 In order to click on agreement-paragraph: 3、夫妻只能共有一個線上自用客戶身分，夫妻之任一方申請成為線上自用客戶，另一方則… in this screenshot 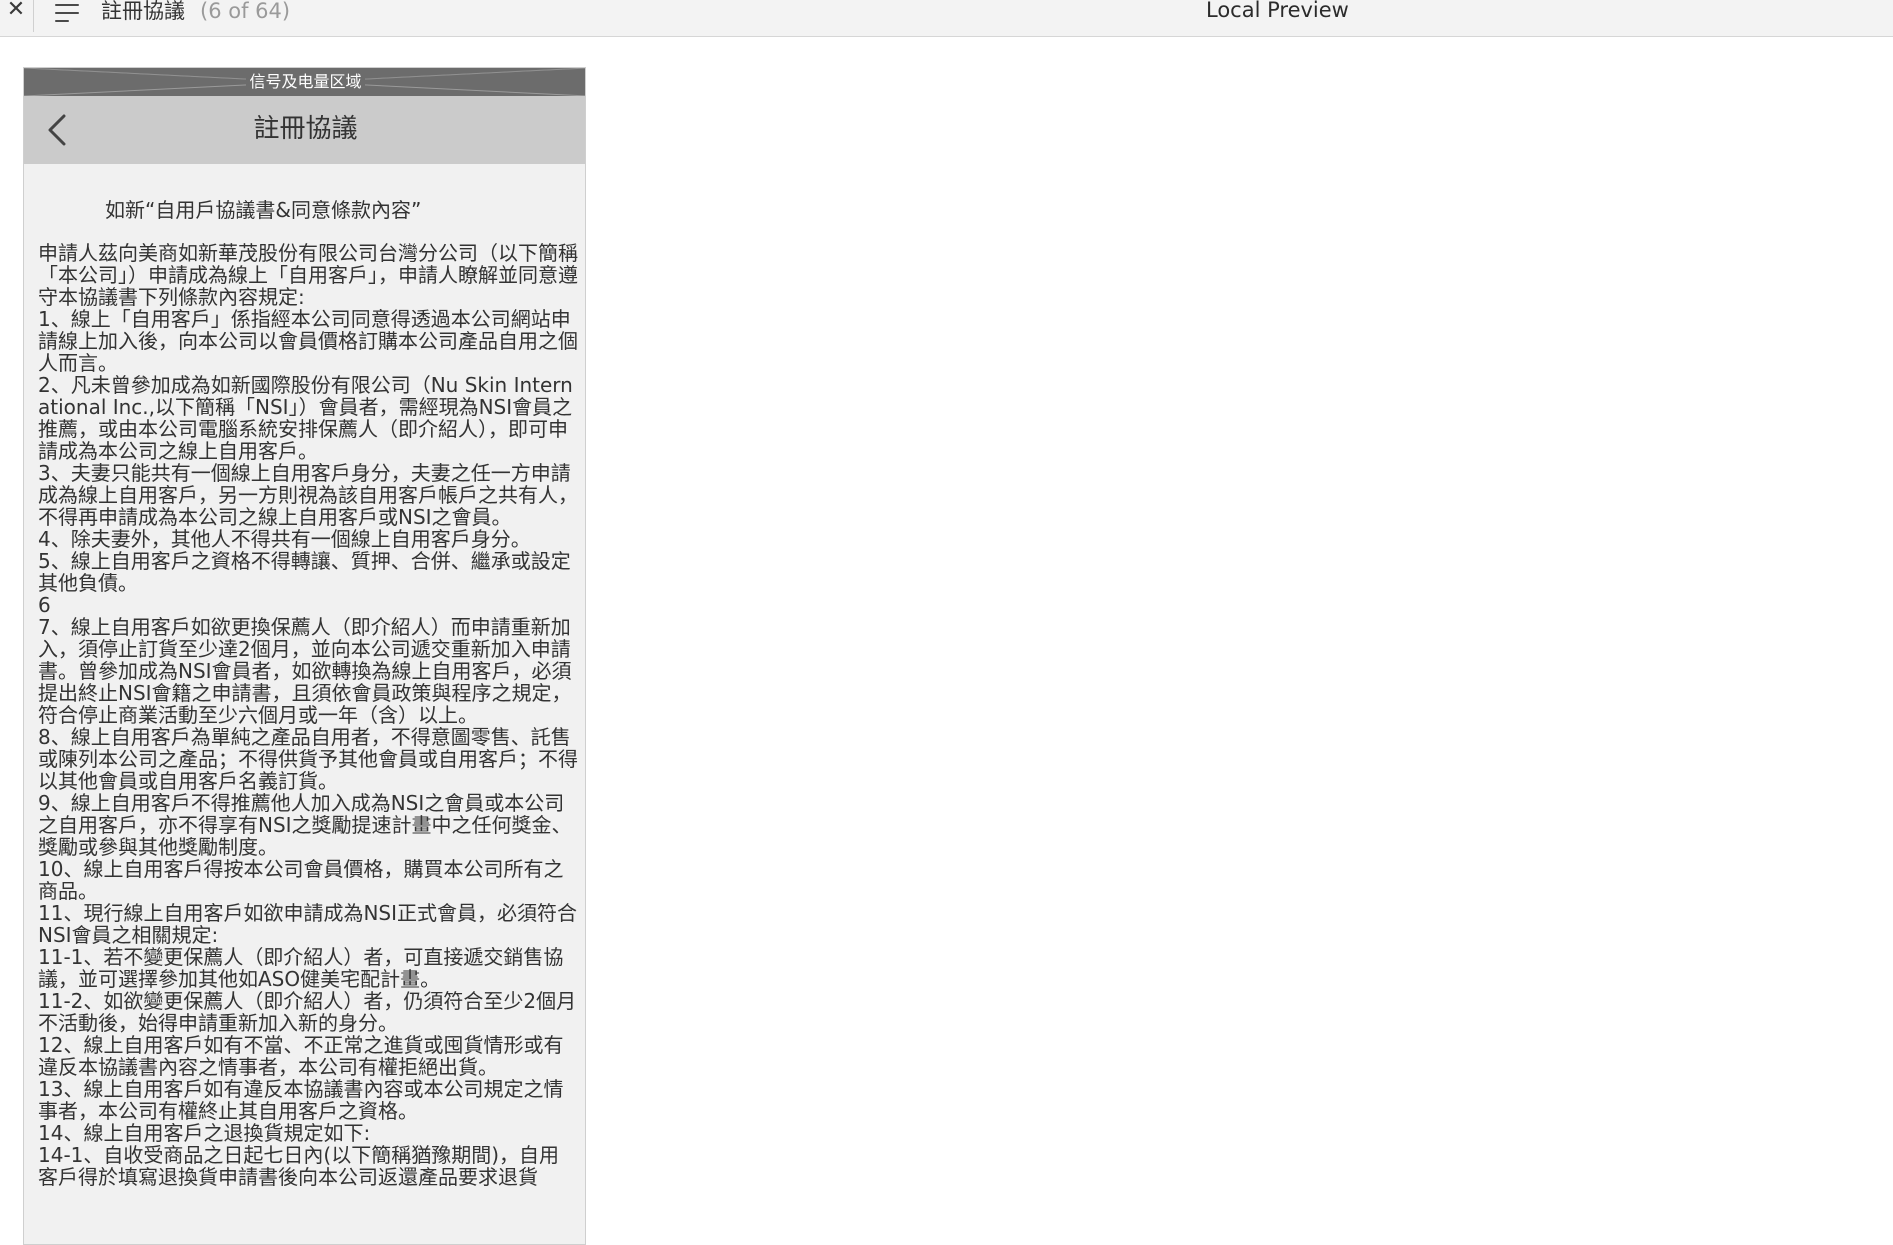, I will do `click(308, 495)`.